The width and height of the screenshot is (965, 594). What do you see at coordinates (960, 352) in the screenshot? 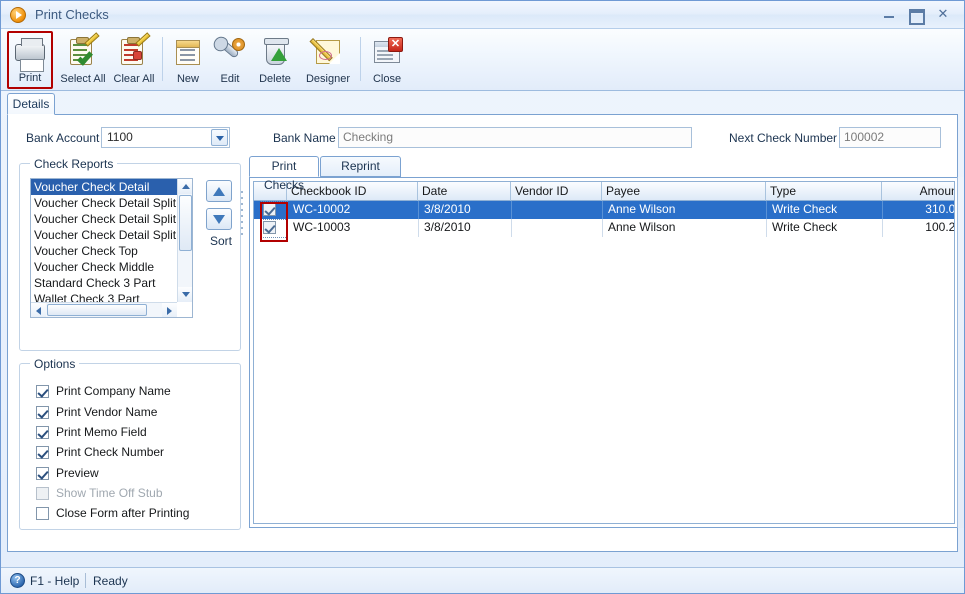
I see `grid-right-scroll-column` at bounding box center [960, 352].